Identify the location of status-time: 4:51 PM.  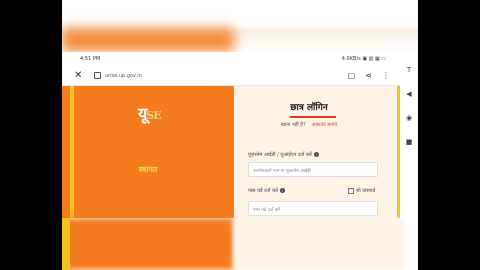
(90, 59).